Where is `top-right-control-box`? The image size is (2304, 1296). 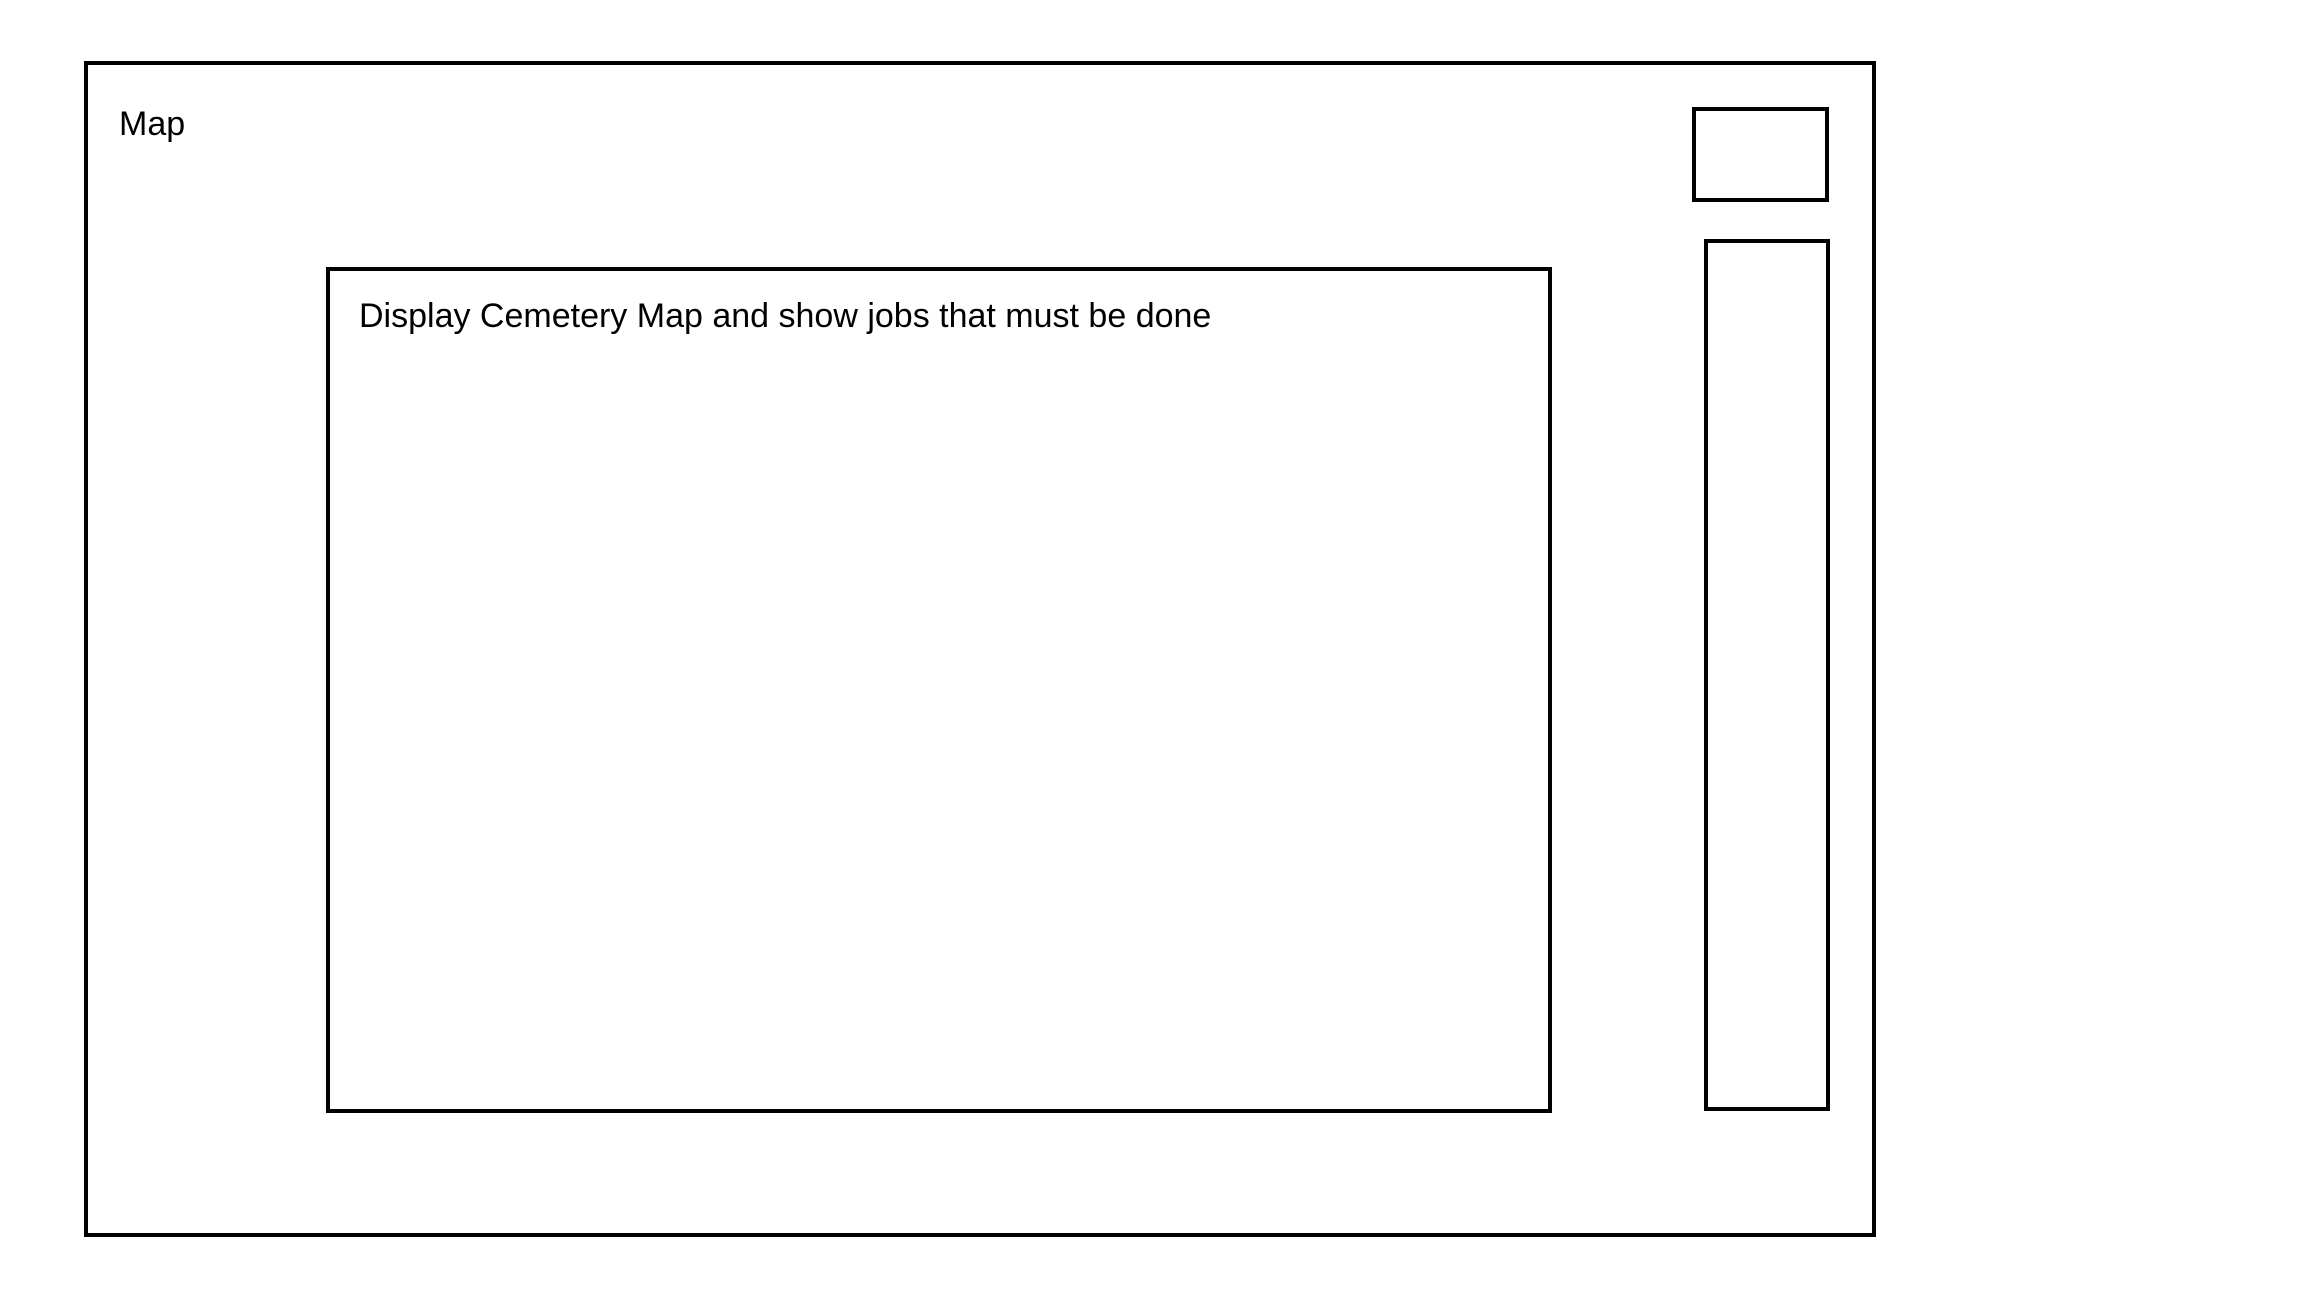
top-right-control-box is located at coordinates (1760, 154).